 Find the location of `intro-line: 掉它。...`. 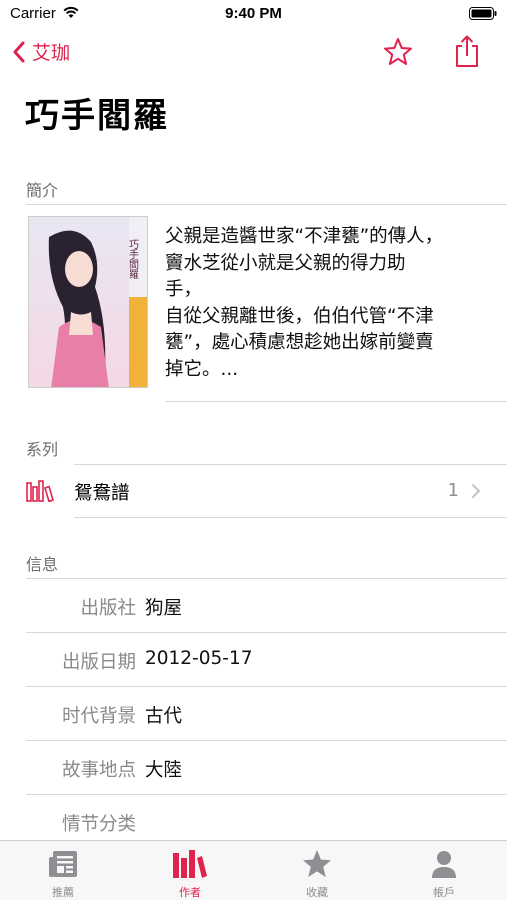

intro-line: 掉它。... is located at coordinates (202, 369).